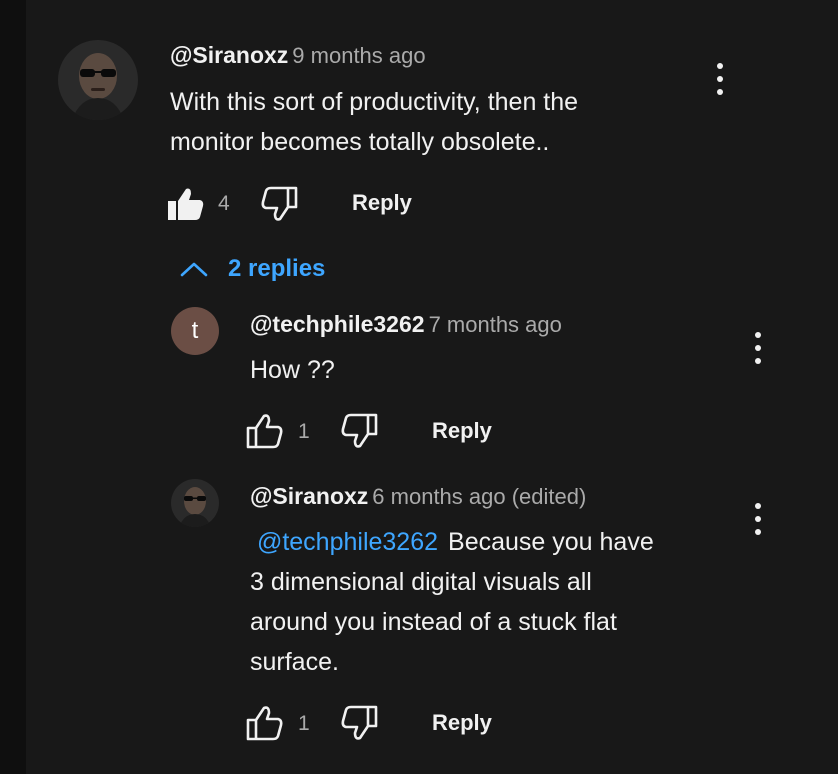  Describe the element at coordinates (277, 268) in the screenshot. I see `replies-count-label: 2 replies` at that location.